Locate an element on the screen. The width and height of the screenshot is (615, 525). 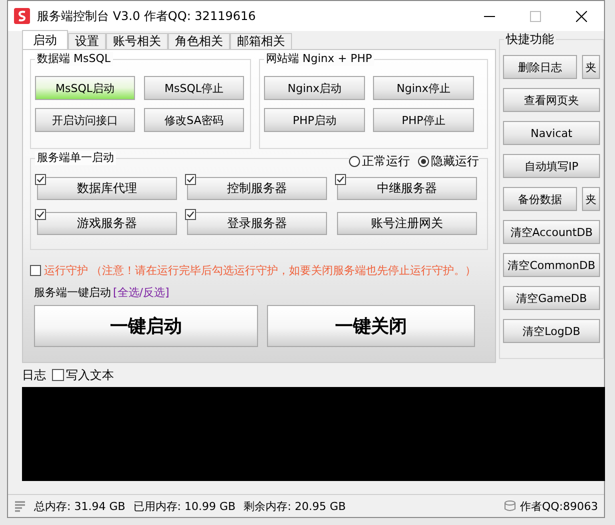
group-button: MsSQL启动 is located at coordinates (85, 88).